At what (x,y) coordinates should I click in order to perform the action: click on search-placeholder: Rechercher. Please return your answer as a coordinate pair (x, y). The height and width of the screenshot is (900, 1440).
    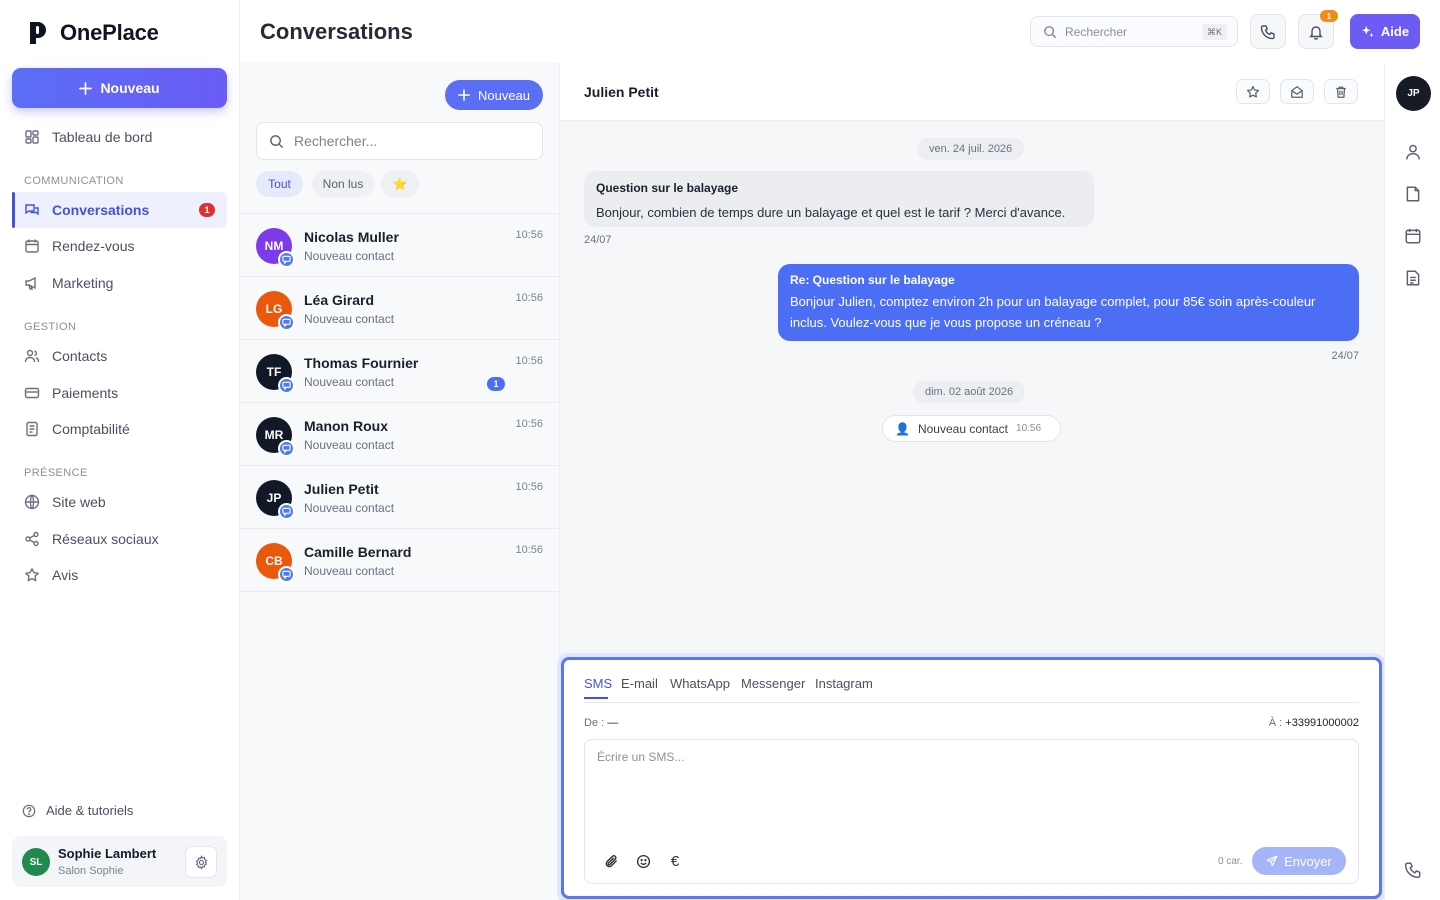
    Looking at the image, I should click on (1096, 31).